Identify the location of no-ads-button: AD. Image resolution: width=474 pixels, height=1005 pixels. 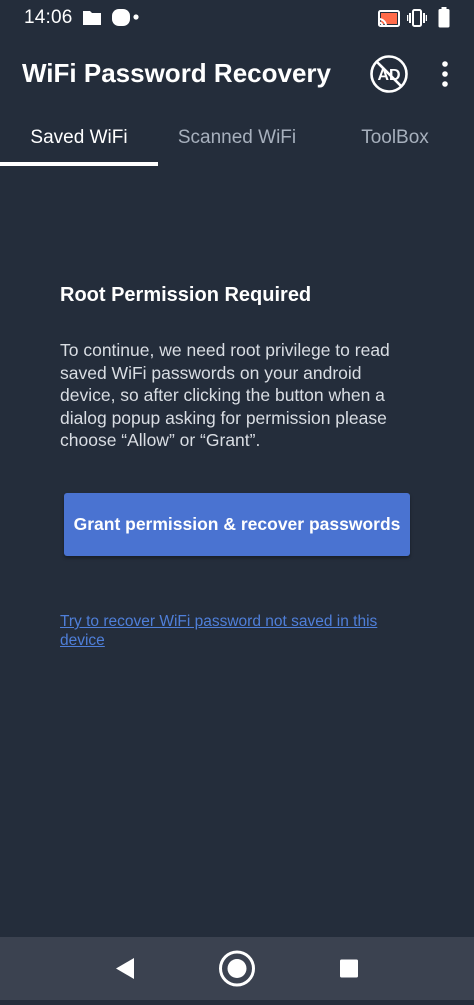
(389, 74).